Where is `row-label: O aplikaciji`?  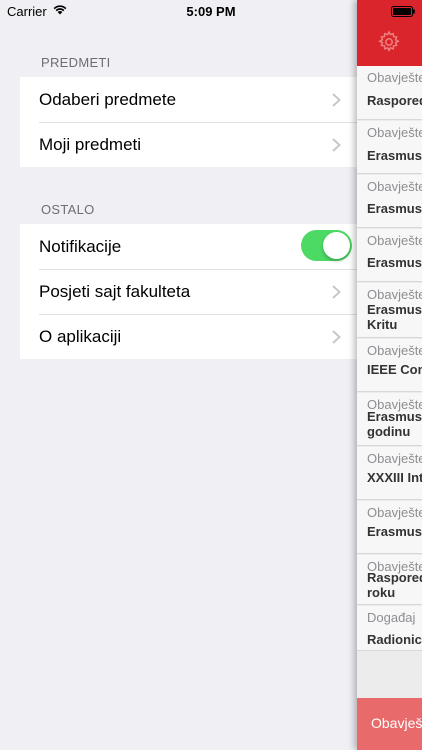 row-label: O aplikaciji is located at coordinates (80, 336).